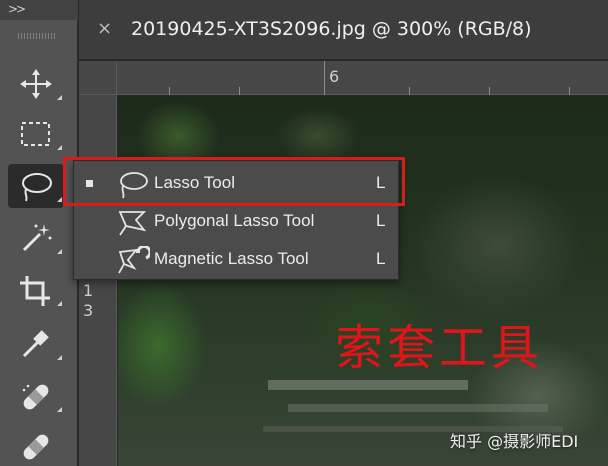  I want to click on eyedropper-tool-button, so click(36, 344).